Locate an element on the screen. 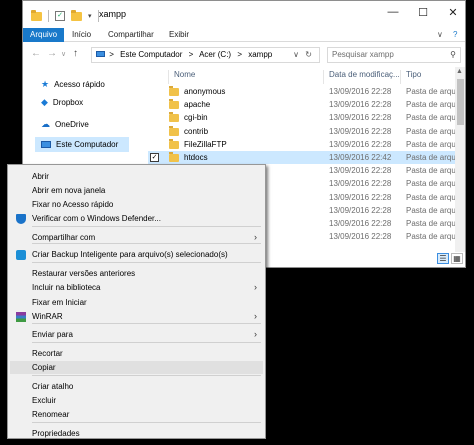 This screenshot has width=474, height=445. tab-arquivo: Arquivo is located at coordinates (44, 35).